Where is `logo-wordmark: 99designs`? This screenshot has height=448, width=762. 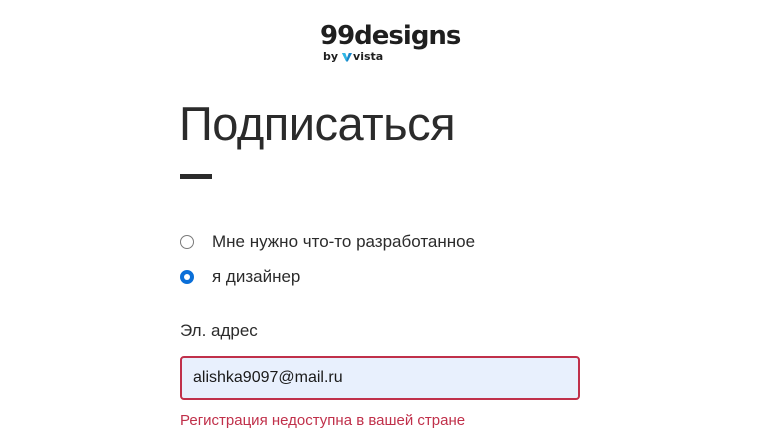 logo-wordmark: 99designs is located at coordinates (390, 36).